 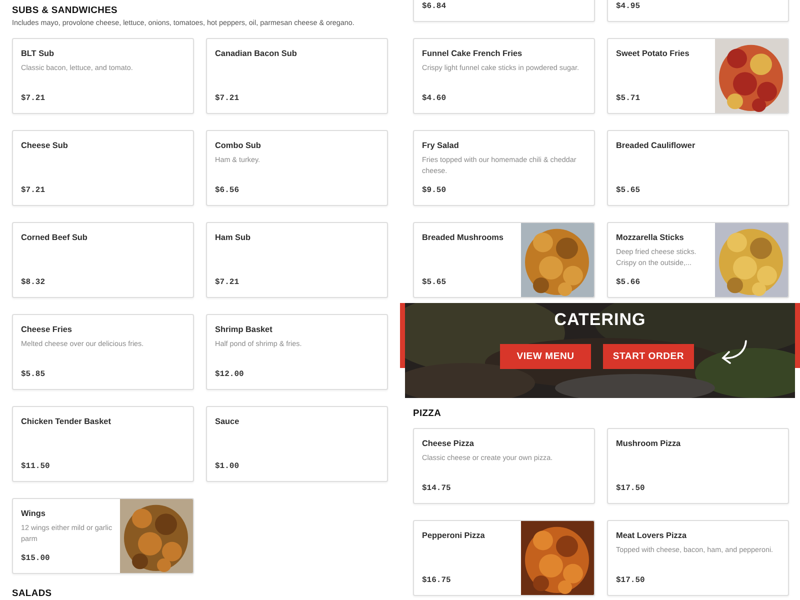 I want to click on item-name: BLT Sub, so click(x=38, y=53).